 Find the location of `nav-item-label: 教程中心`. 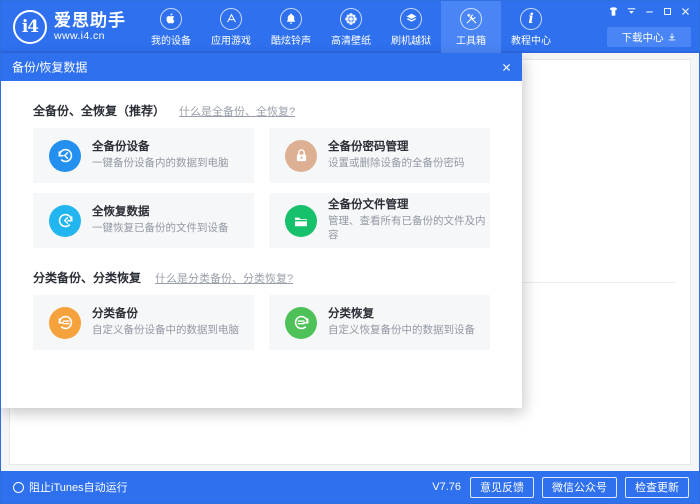

nav-item-label: 教程中心 is located at coordinates (531, 41).